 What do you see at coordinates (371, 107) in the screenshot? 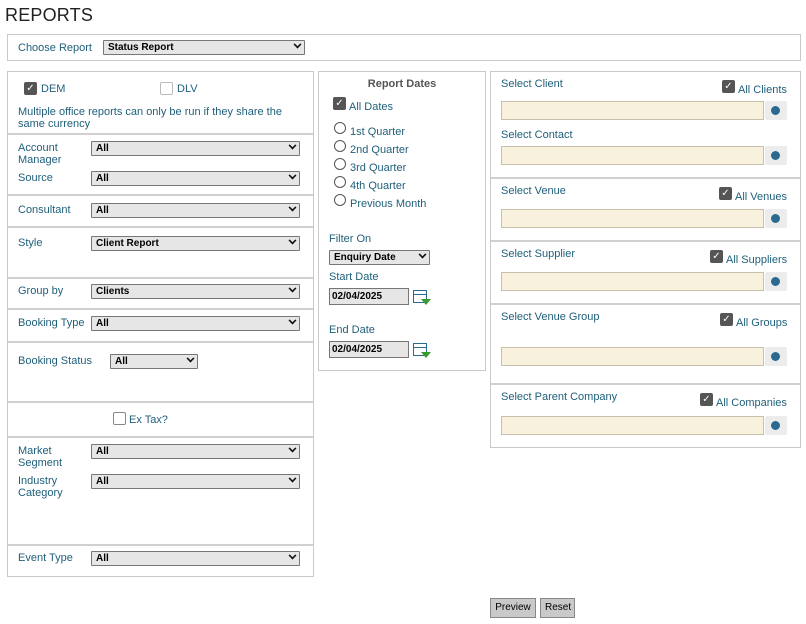
I see `all-dates-label: All Dates` at bounding box center [371, 107].